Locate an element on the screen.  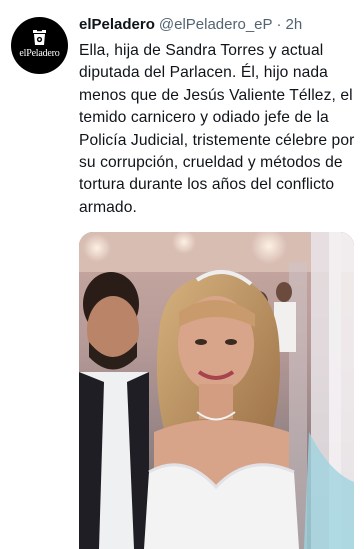
author-display-name: elPeladero is located at coordinates (117, 24).